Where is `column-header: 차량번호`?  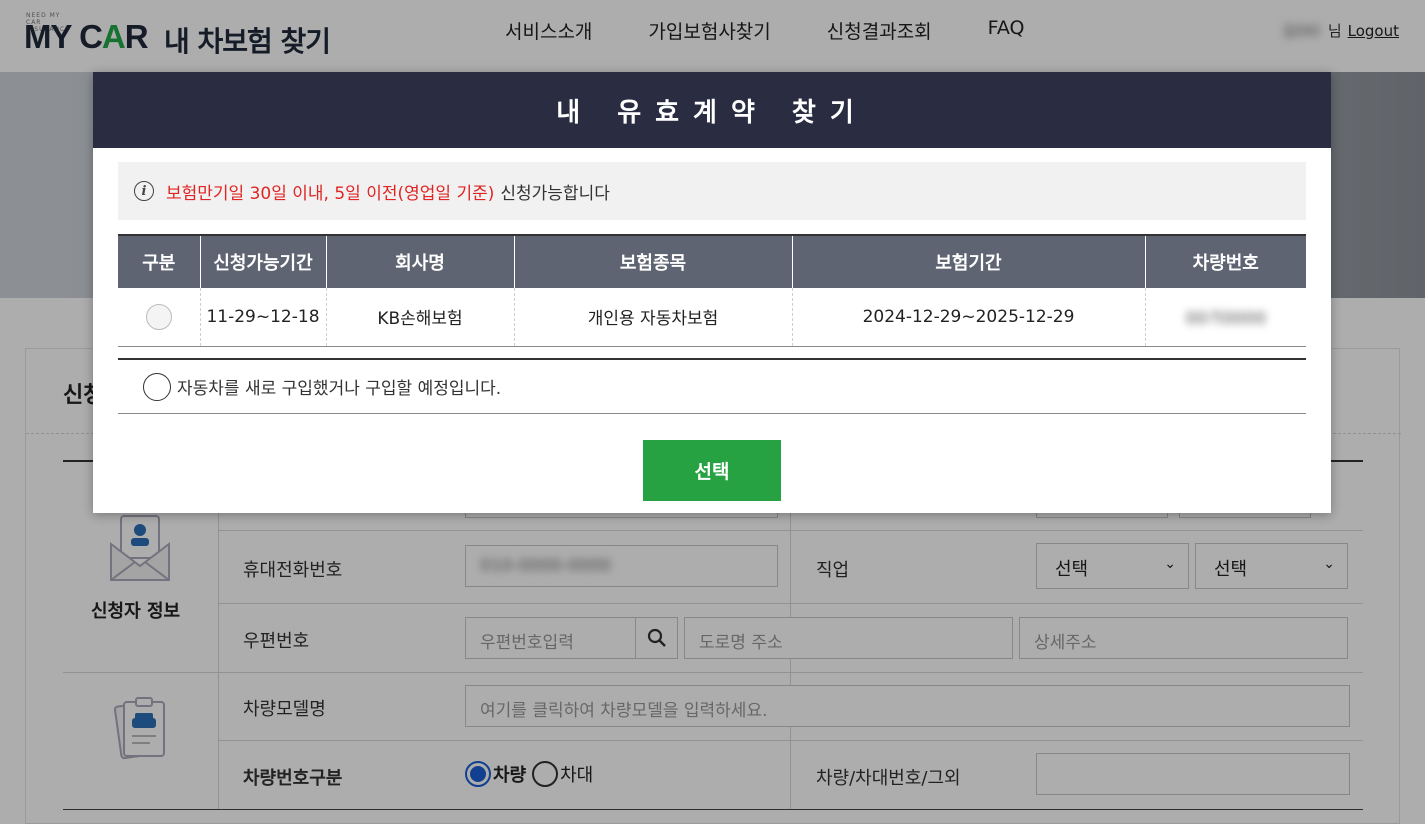 column-header: 차량번호 is located at coordinates (1225, 261).